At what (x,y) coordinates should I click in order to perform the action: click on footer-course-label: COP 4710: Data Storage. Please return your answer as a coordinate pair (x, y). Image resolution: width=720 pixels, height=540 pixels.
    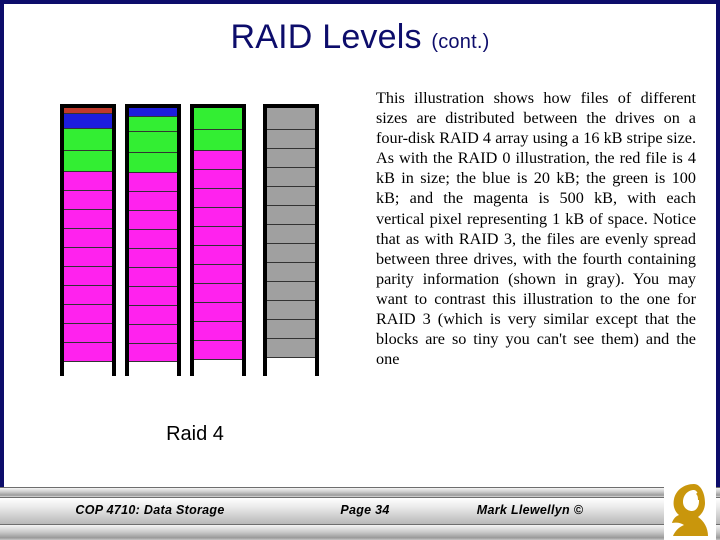
    Looking at the image, I should click on (150, 510).